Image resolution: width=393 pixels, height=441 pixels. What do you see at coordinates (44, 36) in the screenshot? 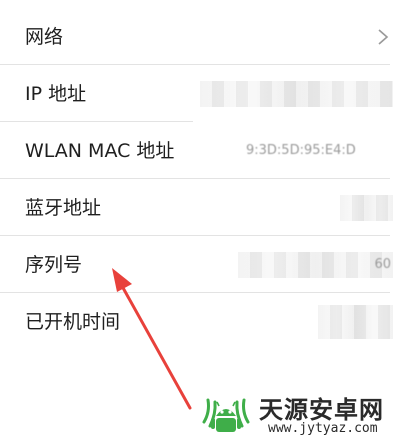
I see `settings-row-label: 网络` at bounding box center [44, 36].